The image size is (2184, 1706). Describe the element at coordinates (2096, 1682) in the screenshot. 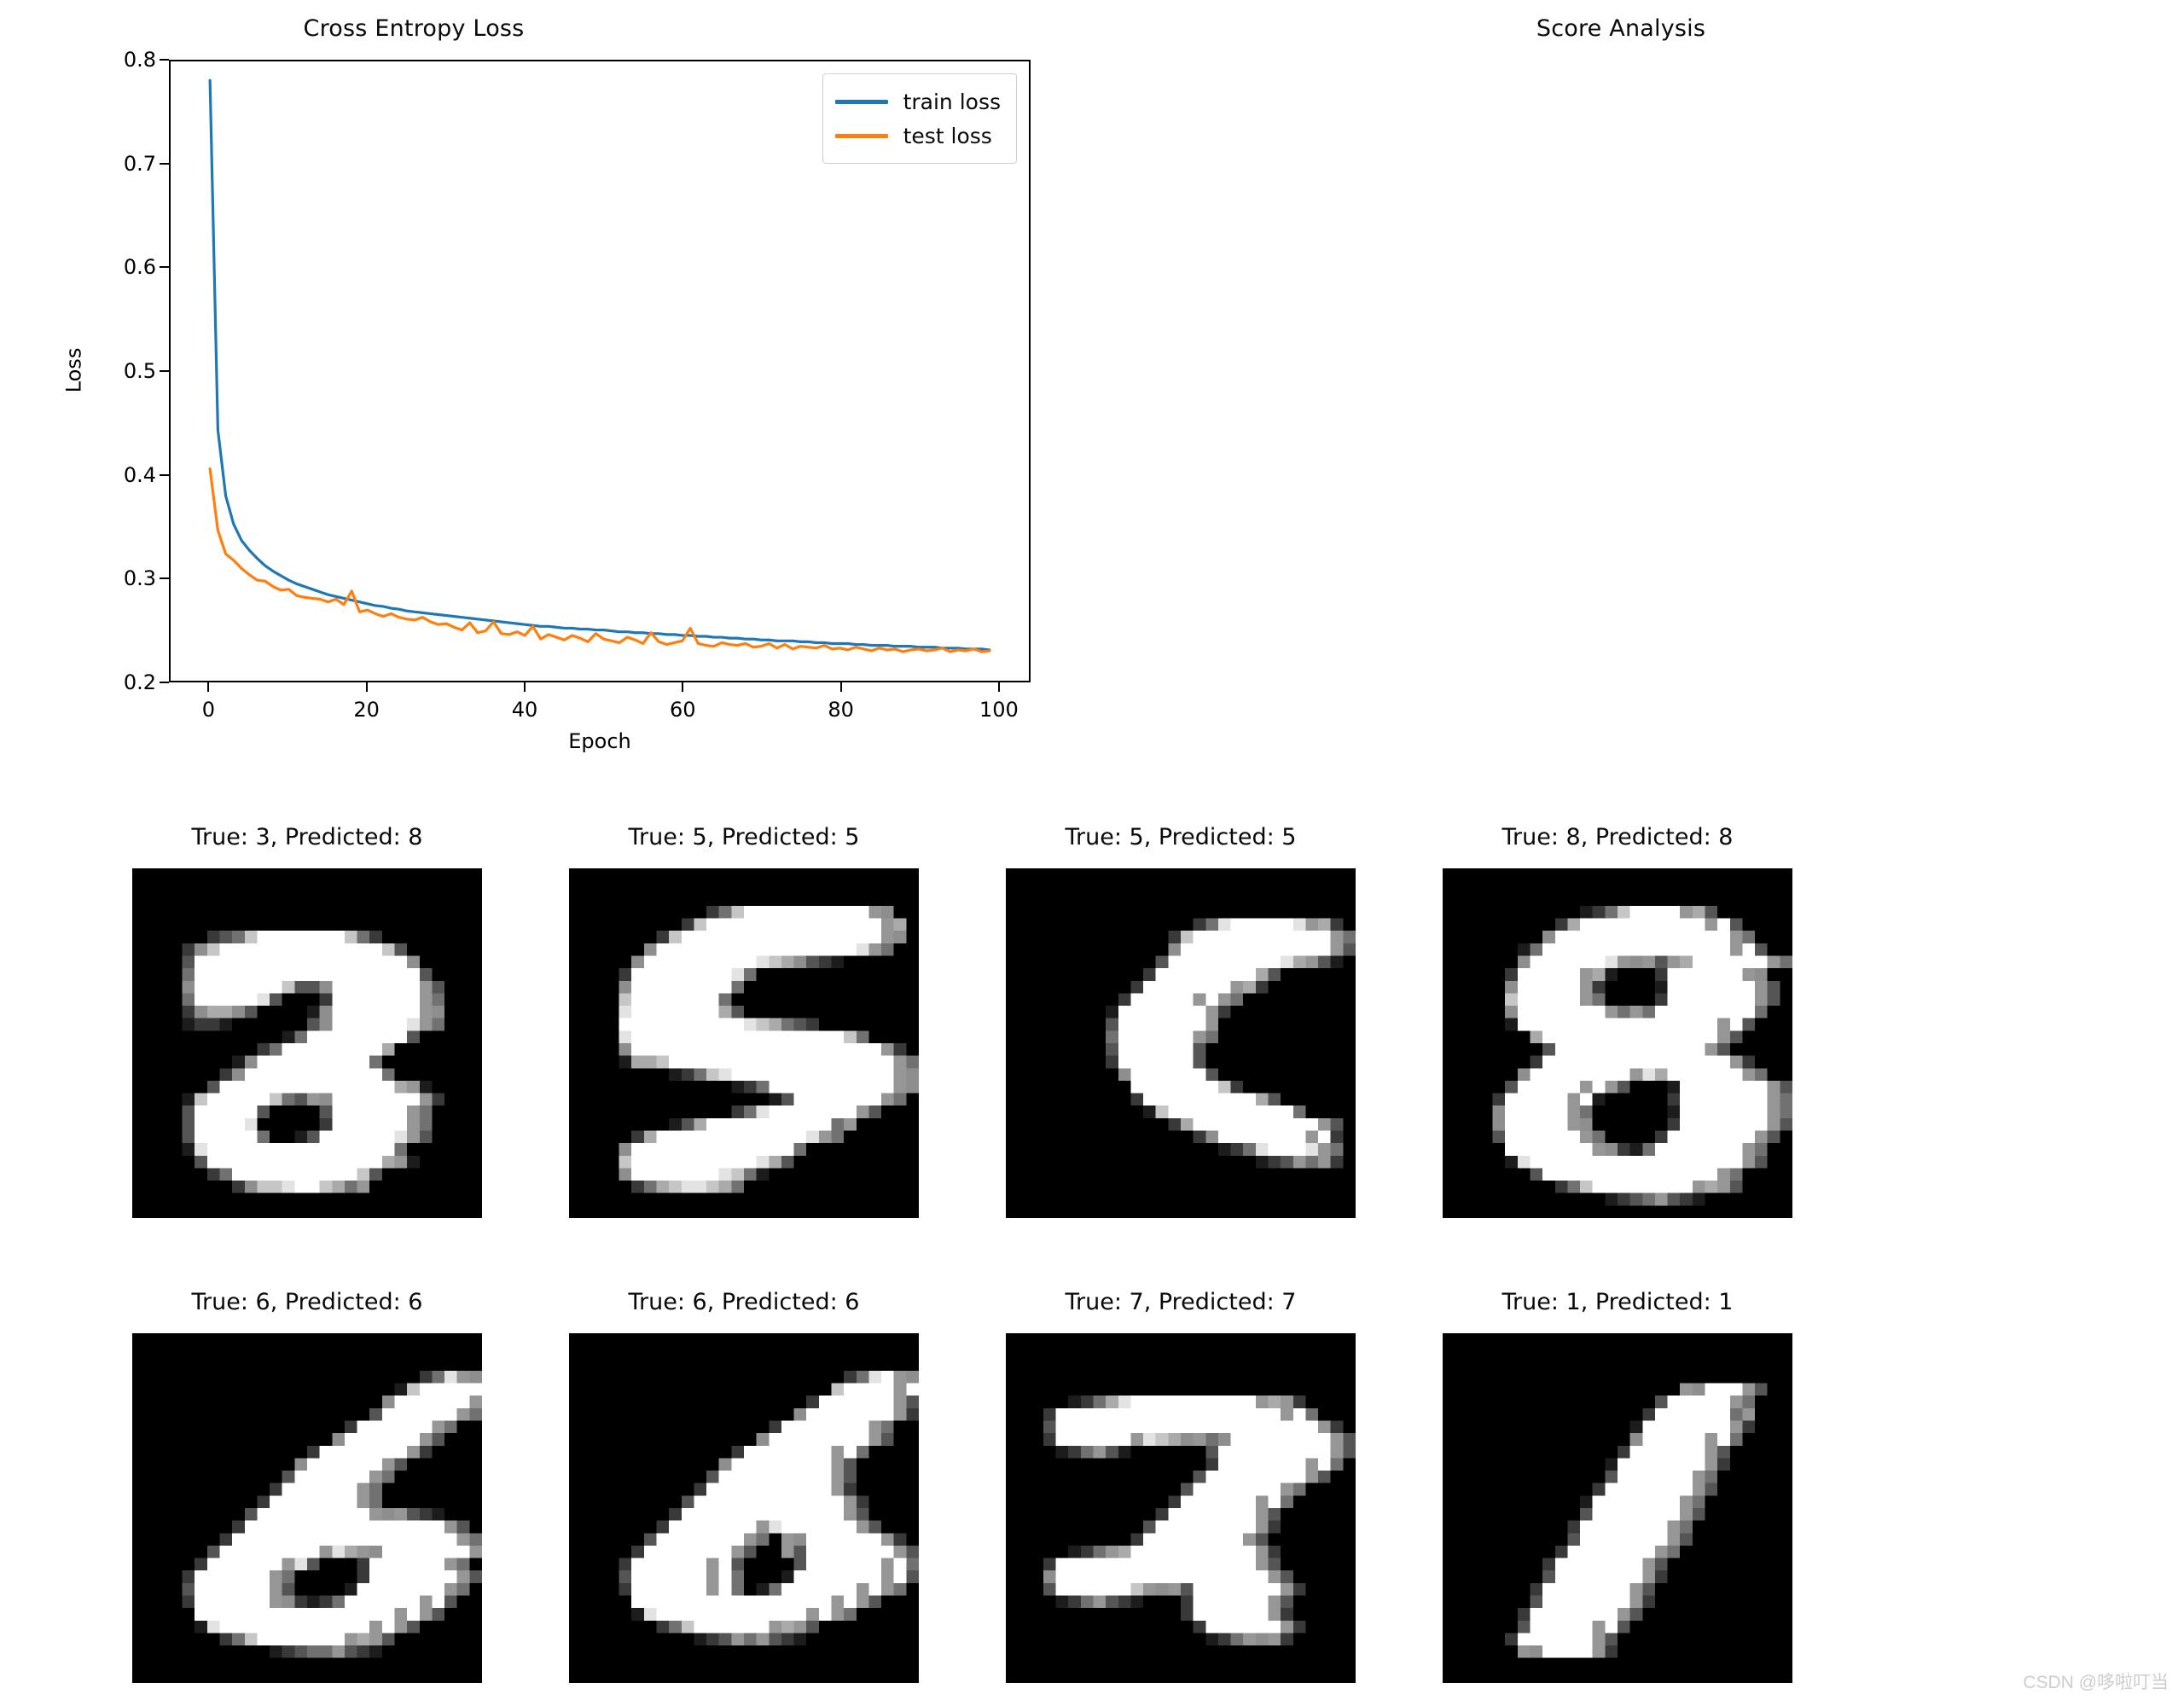

I see `watermark: CSDN @哆啦叮当` at that location.